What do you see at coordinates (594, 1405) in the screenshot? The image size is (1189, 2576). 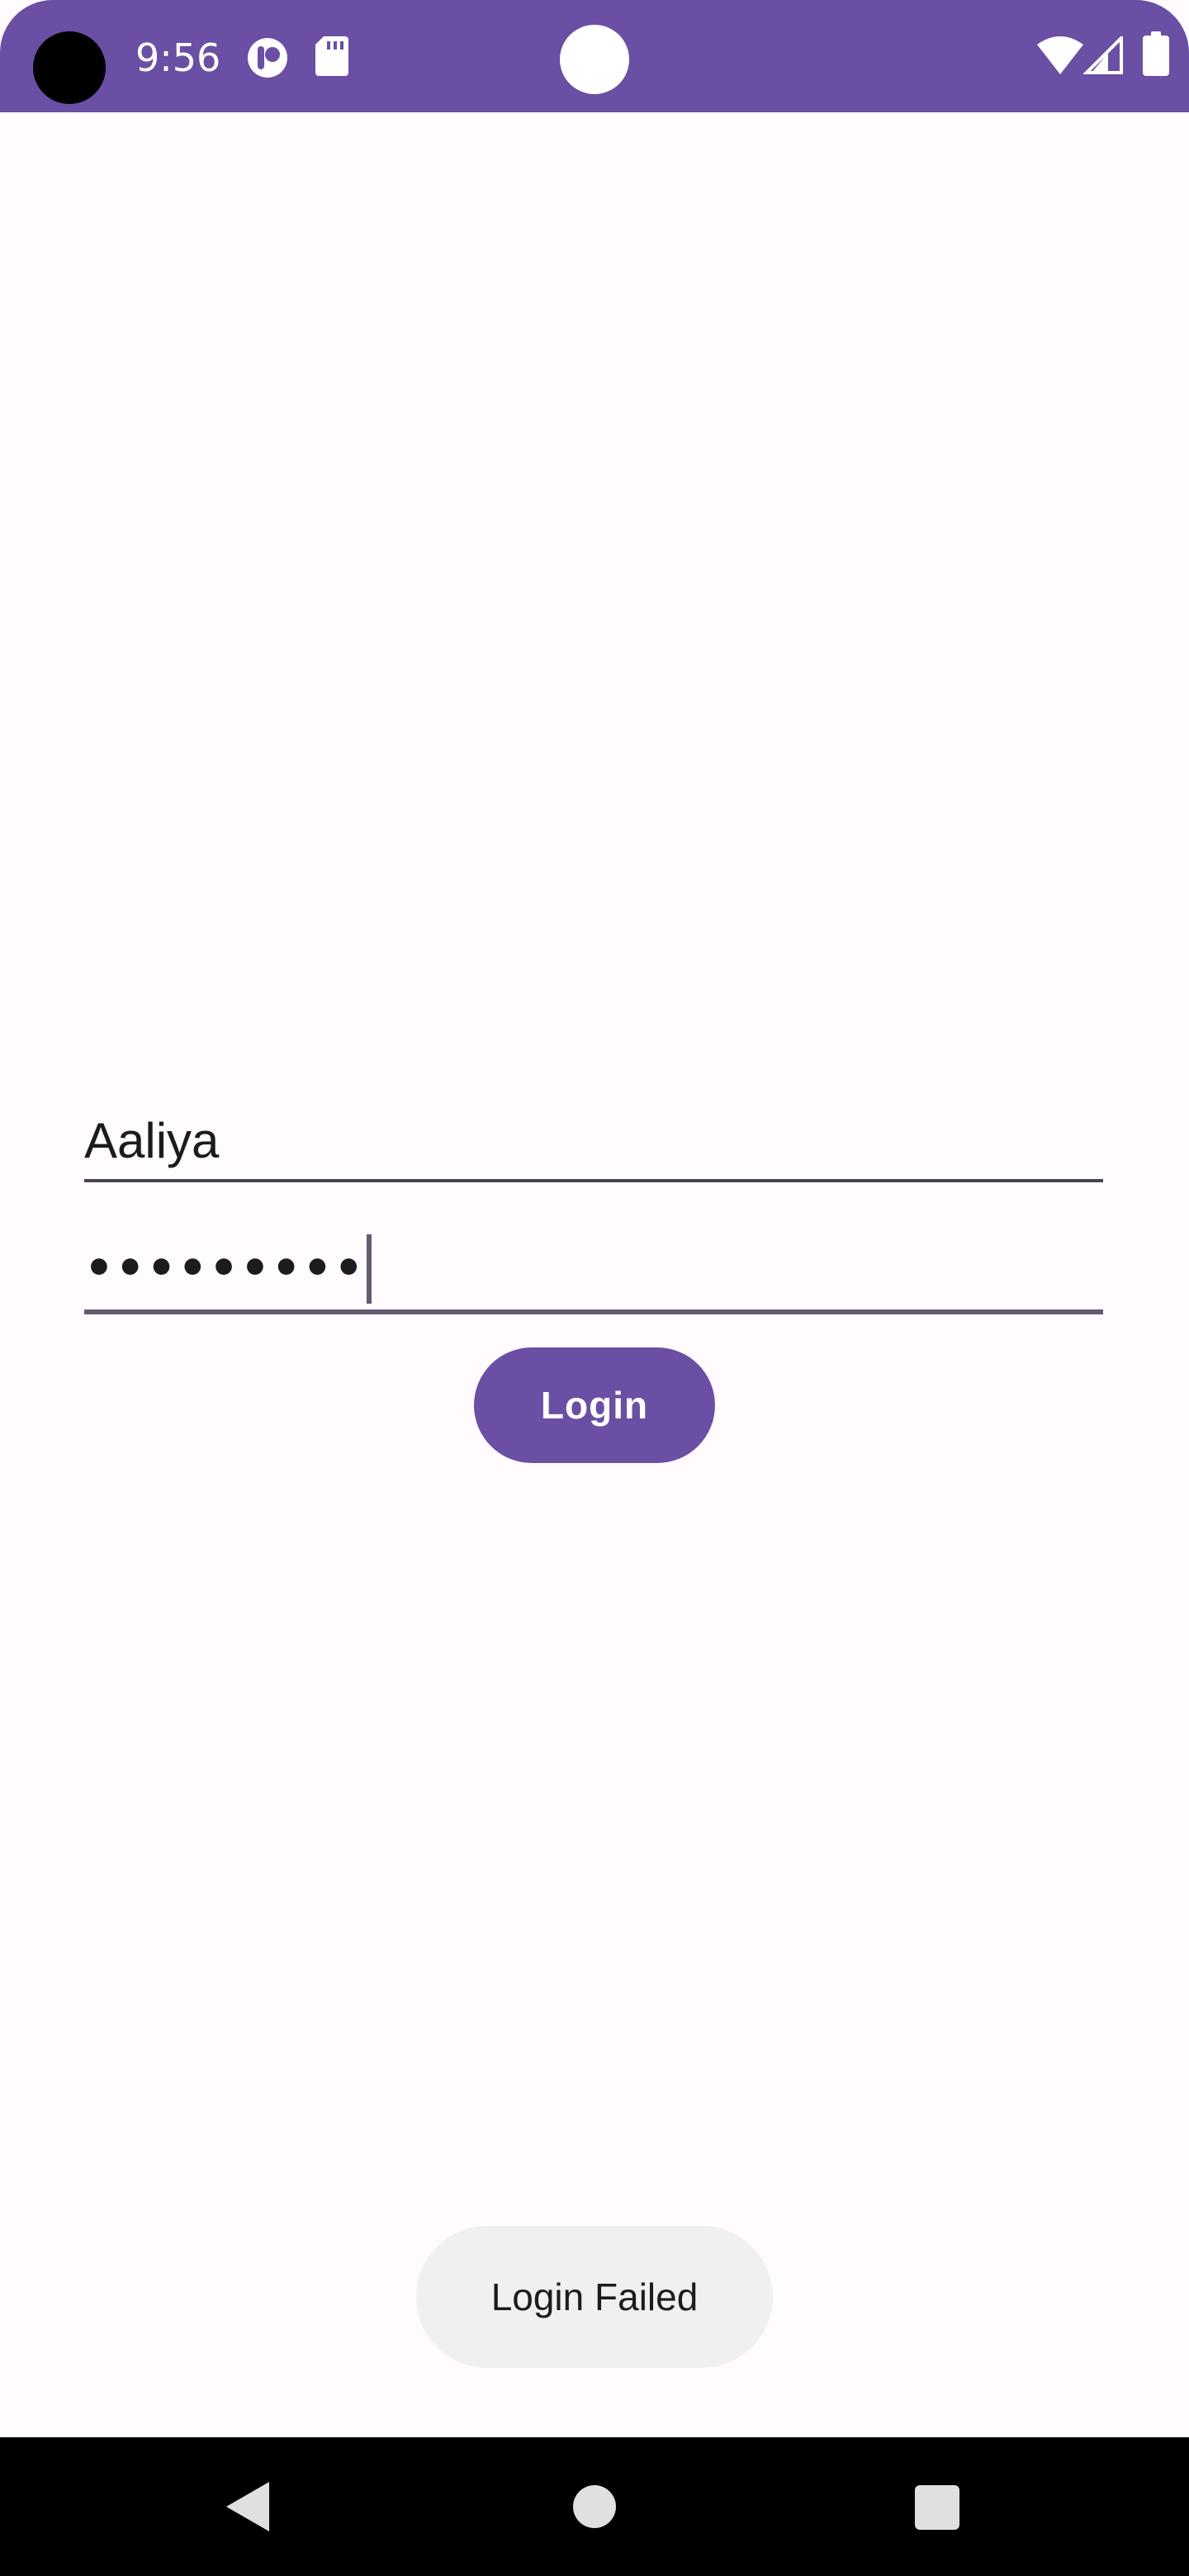 I see `login-button: Login` at bounding box center [594, 1405].